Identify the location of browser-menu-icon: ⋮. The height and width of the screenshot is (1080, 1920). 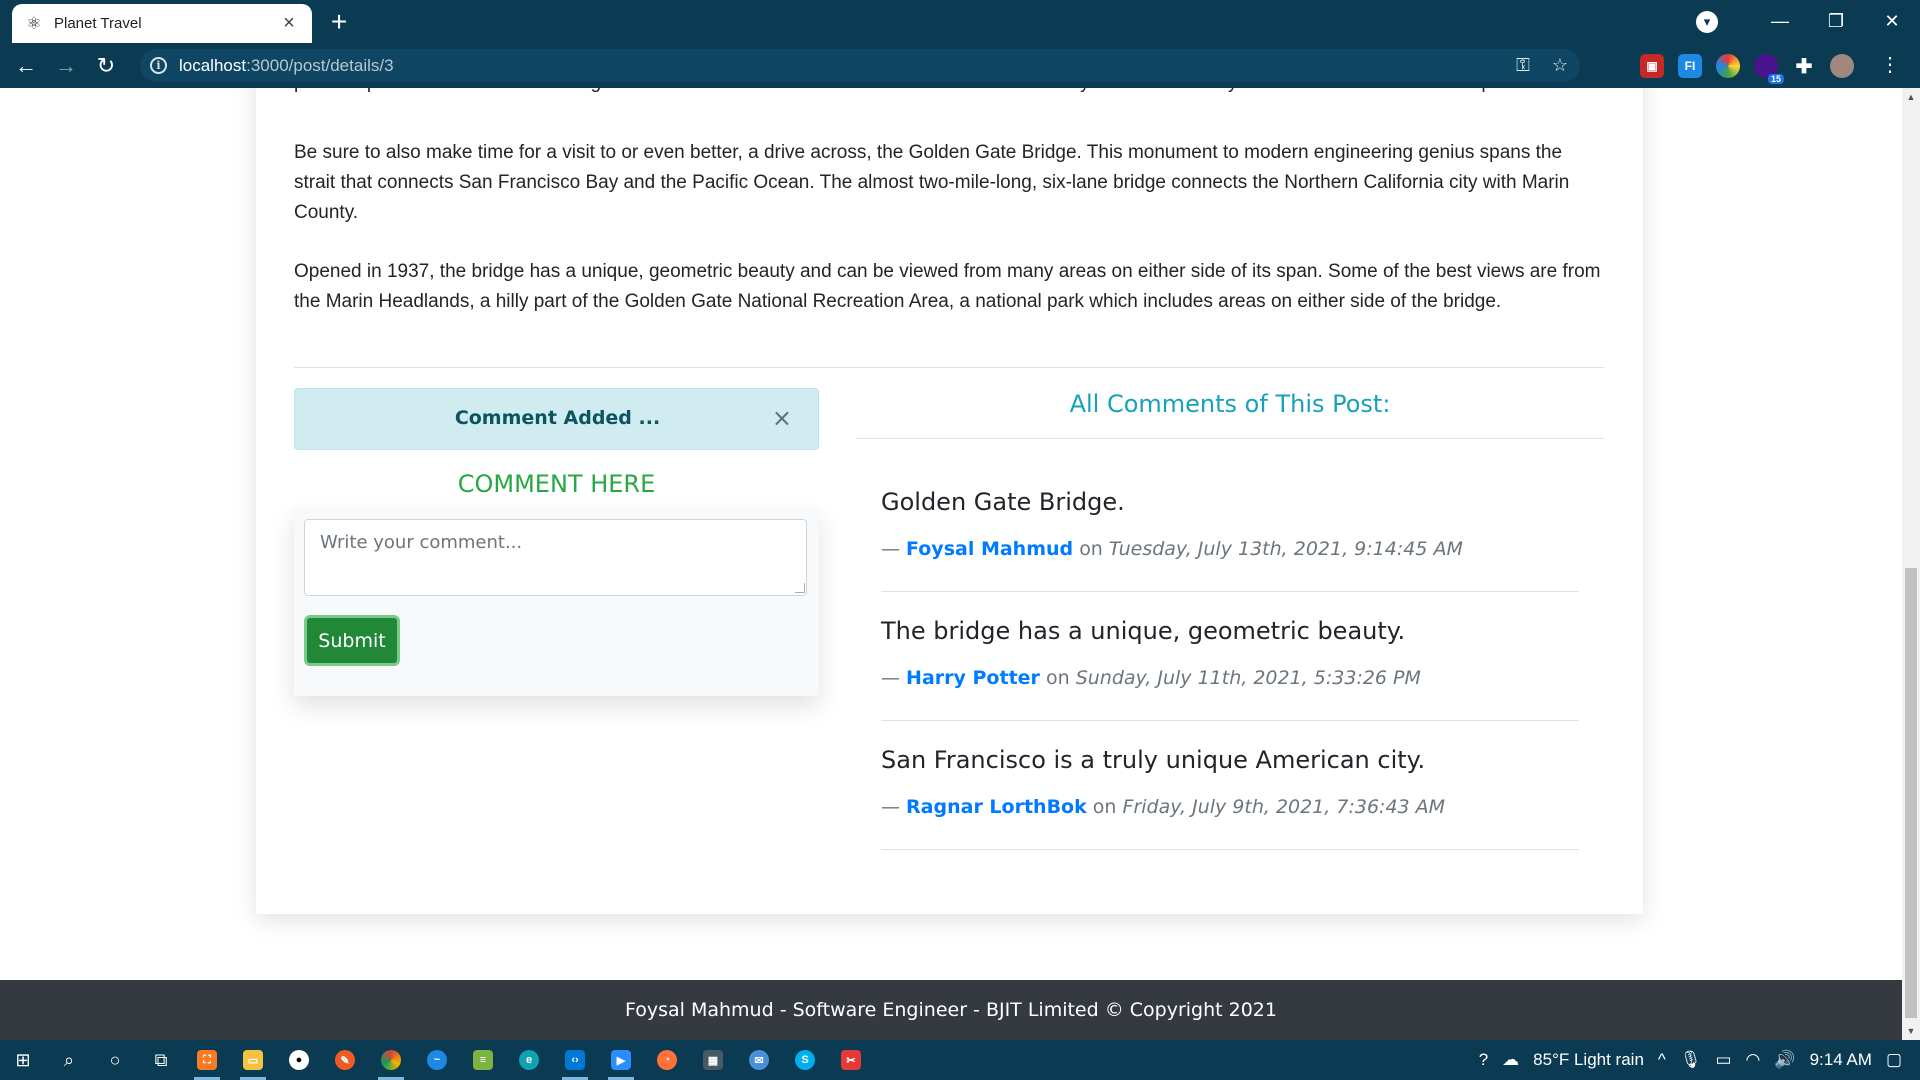
(1890, 64).